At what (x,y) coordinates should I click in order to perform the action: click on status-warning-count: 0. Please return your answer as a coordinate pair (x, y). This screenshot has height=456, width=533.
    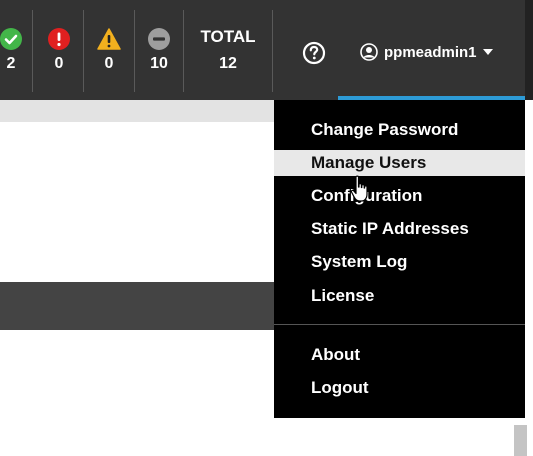
    Looking at the image, I should click on (109, 63).